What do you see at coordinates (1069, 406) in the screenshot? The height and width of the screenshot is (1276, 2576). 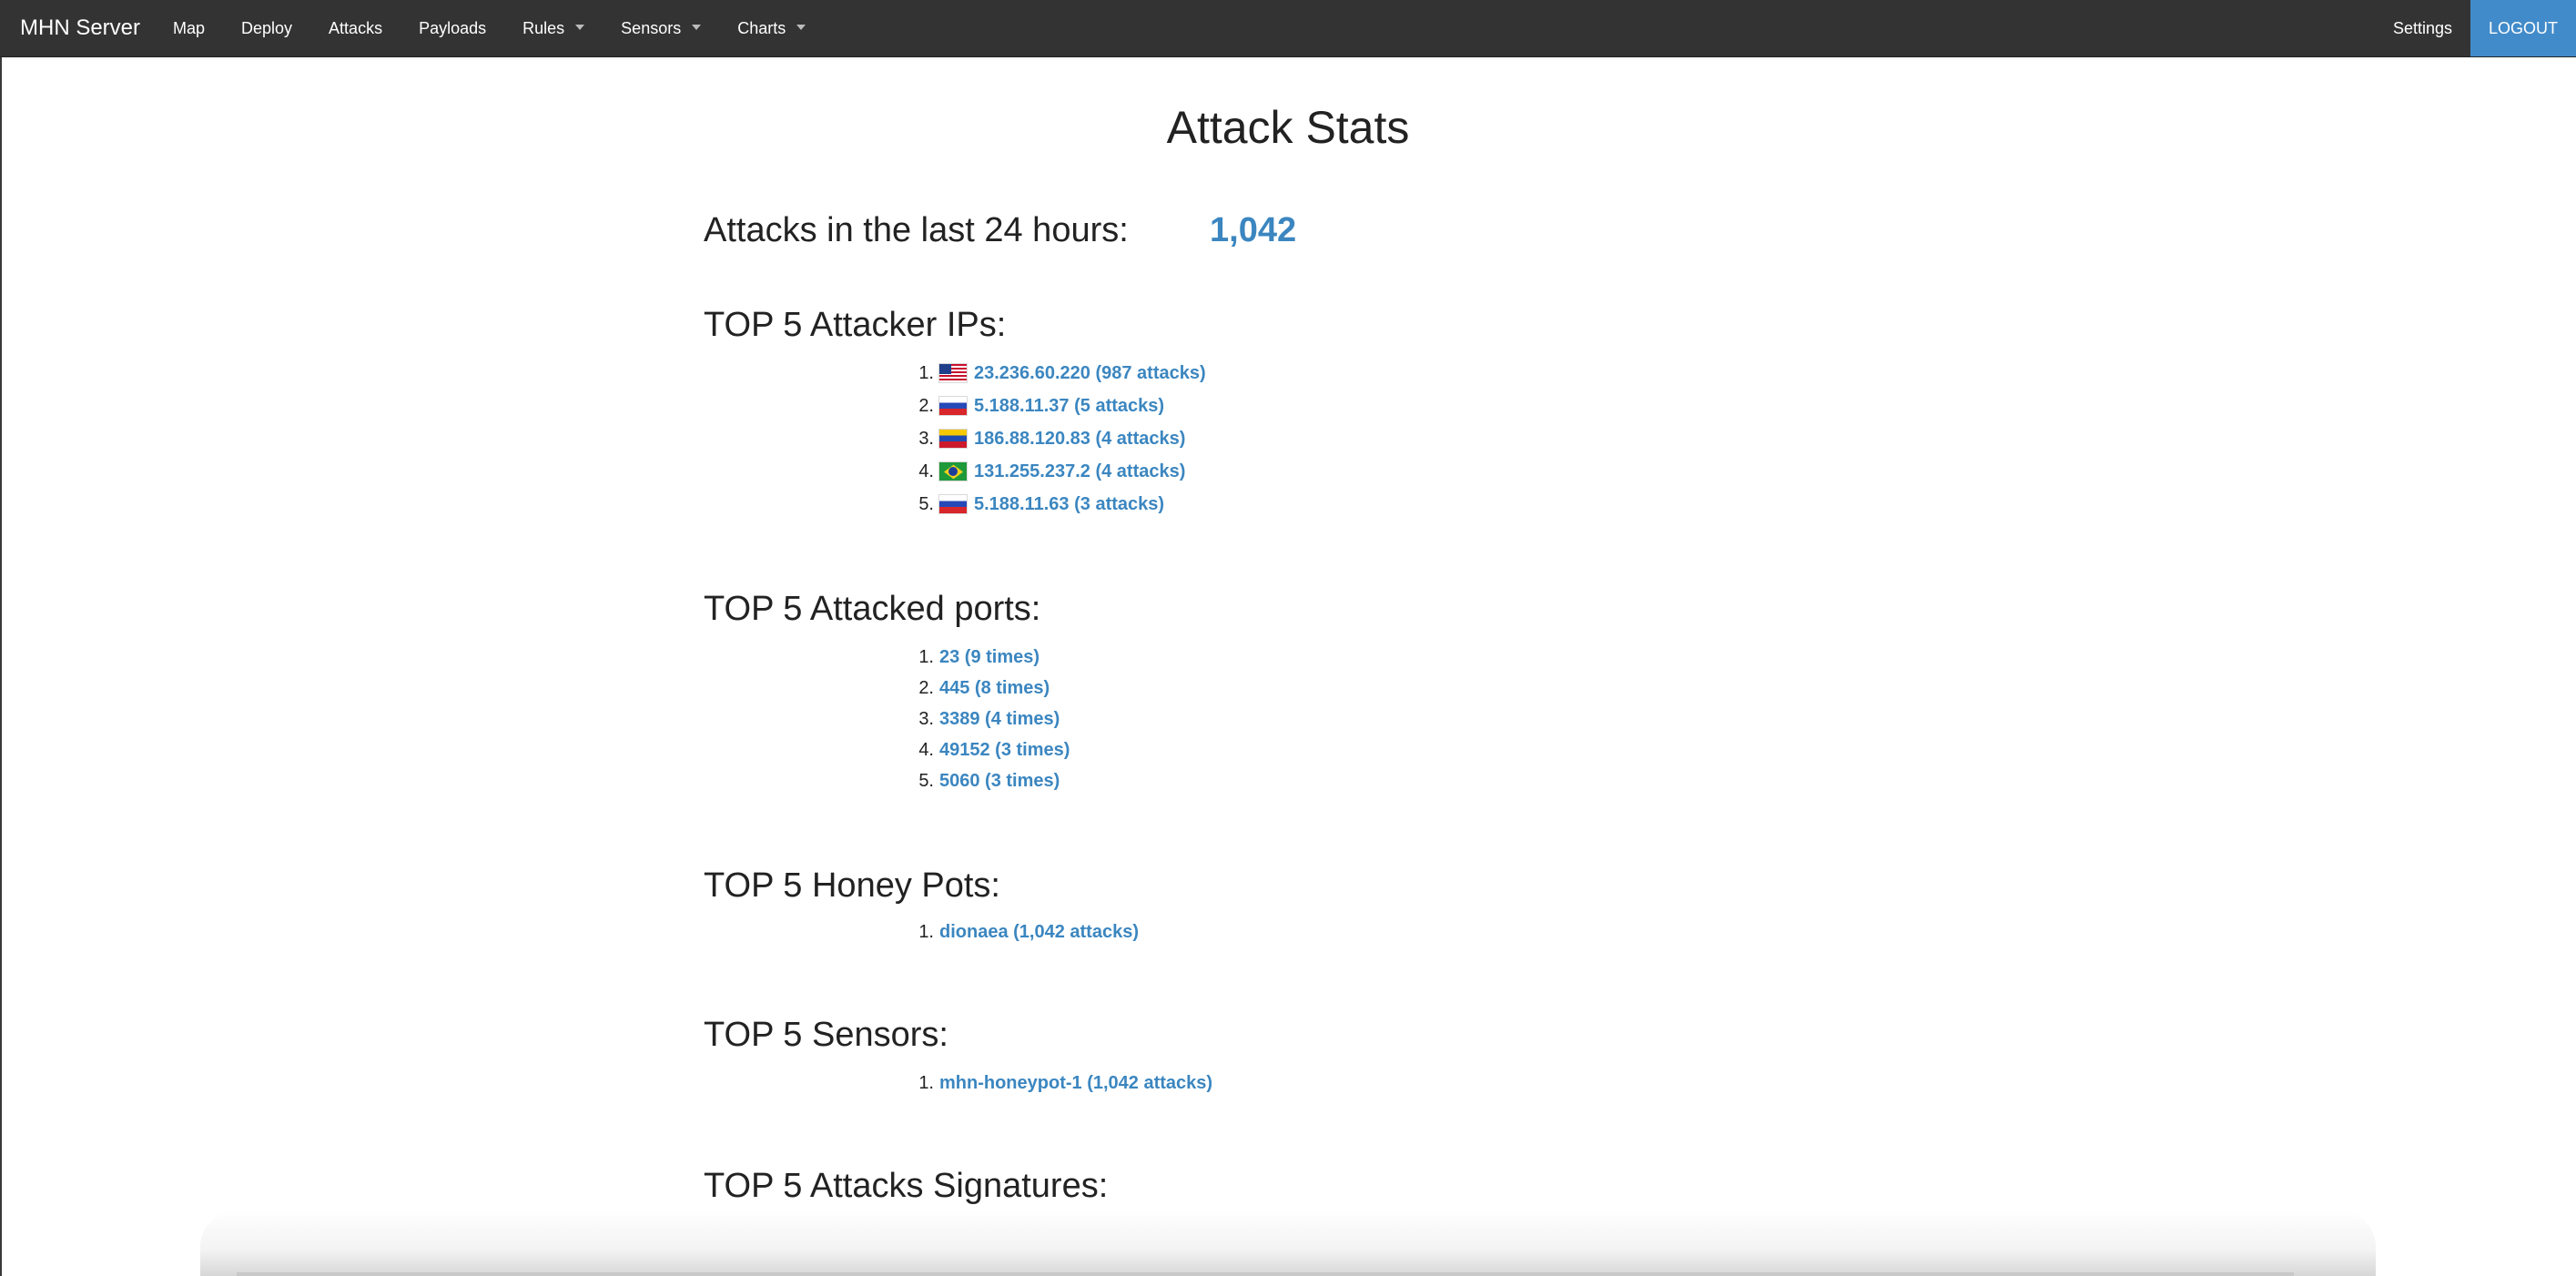 I see `attacker-ip-link: 5.188.11.37 (5 attacks)` at bounding box center [1069, 406].